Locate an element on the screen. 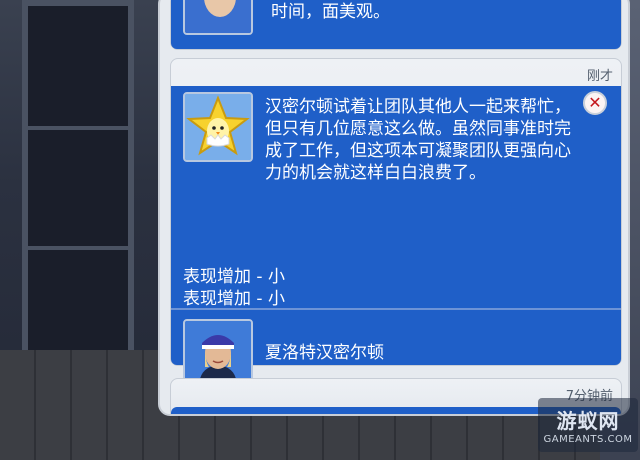 The width and height of the screenshot is (640, 460). site-watermark: 游蚁网 GAMEANTS.COM is located at coordinates (588, 425).